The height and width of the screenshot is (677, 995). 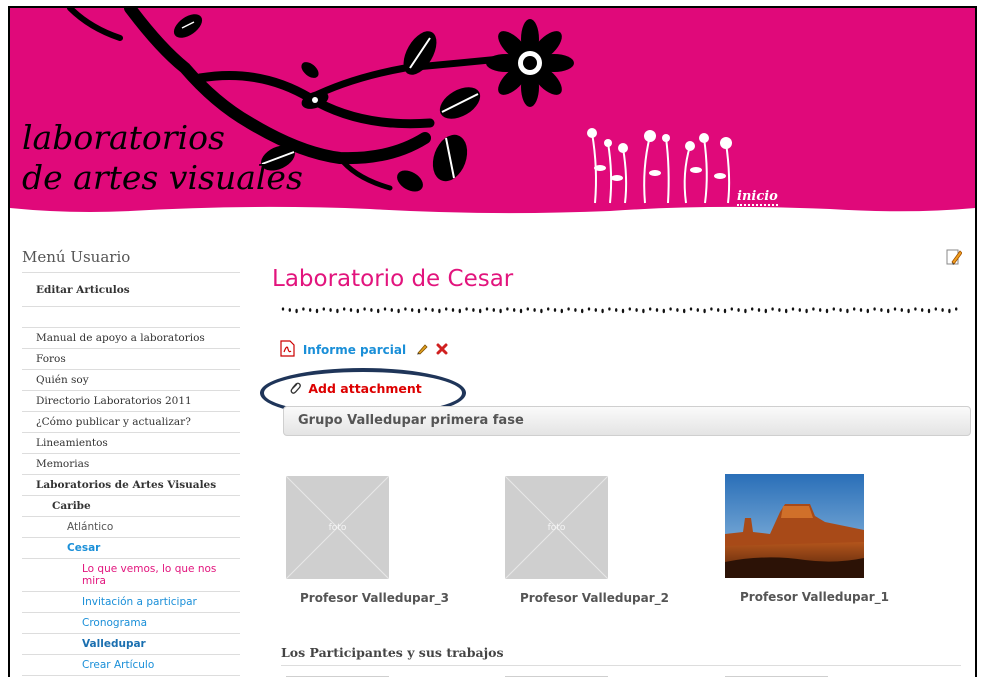 I want to click on edit-page-icon, so click(x=954, y=257).